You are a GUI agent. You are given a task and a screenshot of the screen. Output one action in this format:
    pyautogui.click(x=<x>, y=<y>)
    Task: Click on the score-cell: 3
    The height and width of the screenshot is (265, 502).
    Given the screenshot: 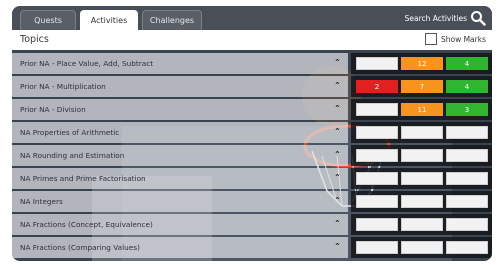 What is the action you would take?
    pyautogui.click(x=467, y=109)
    